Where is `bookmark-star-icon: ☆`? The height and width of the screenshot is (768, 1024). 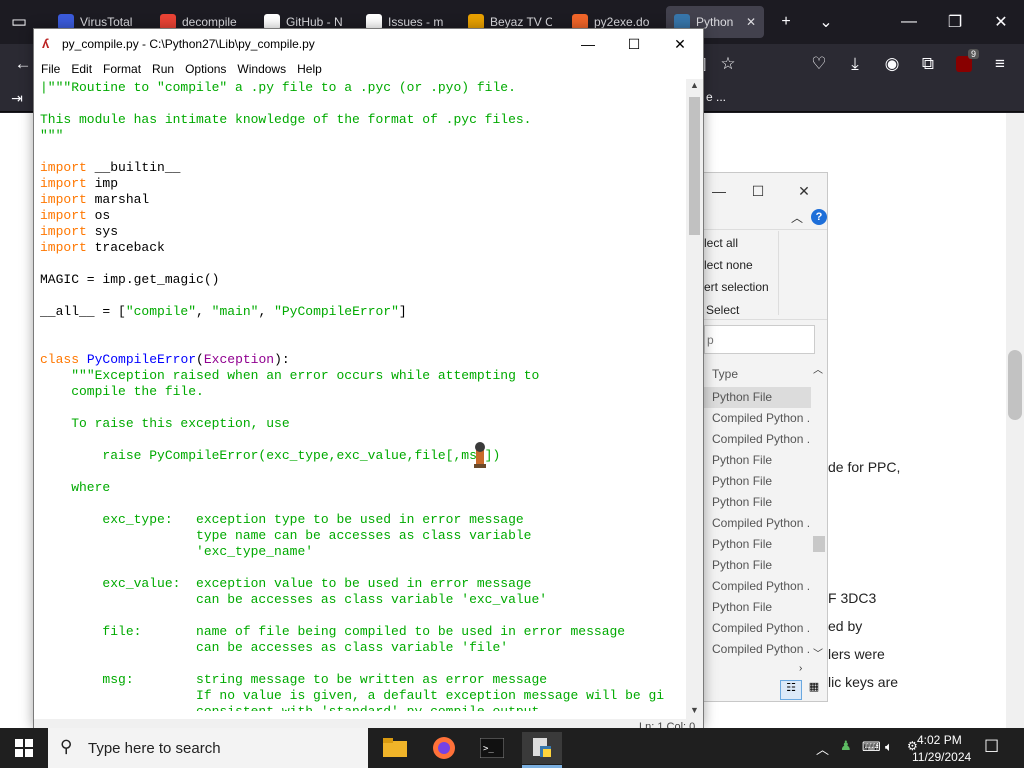 bookmark-star-icon: ☆ is located at coordinates (728, 64).